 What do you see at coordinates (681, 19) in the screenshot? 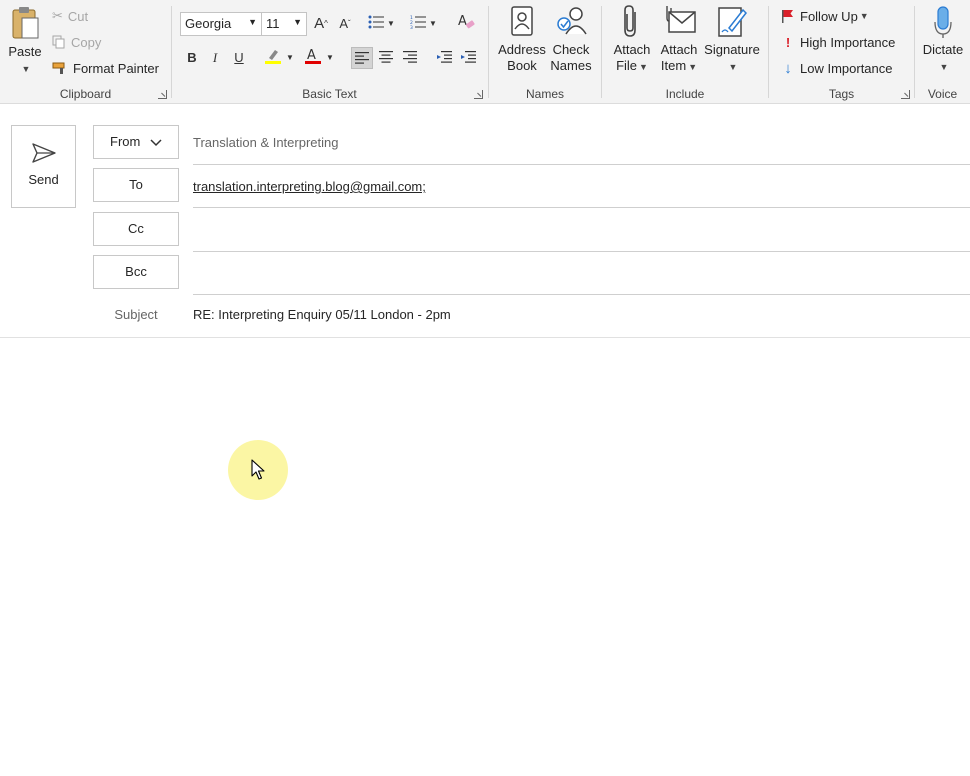
I see `attach-item-icon` at bounding box center [681, 19].